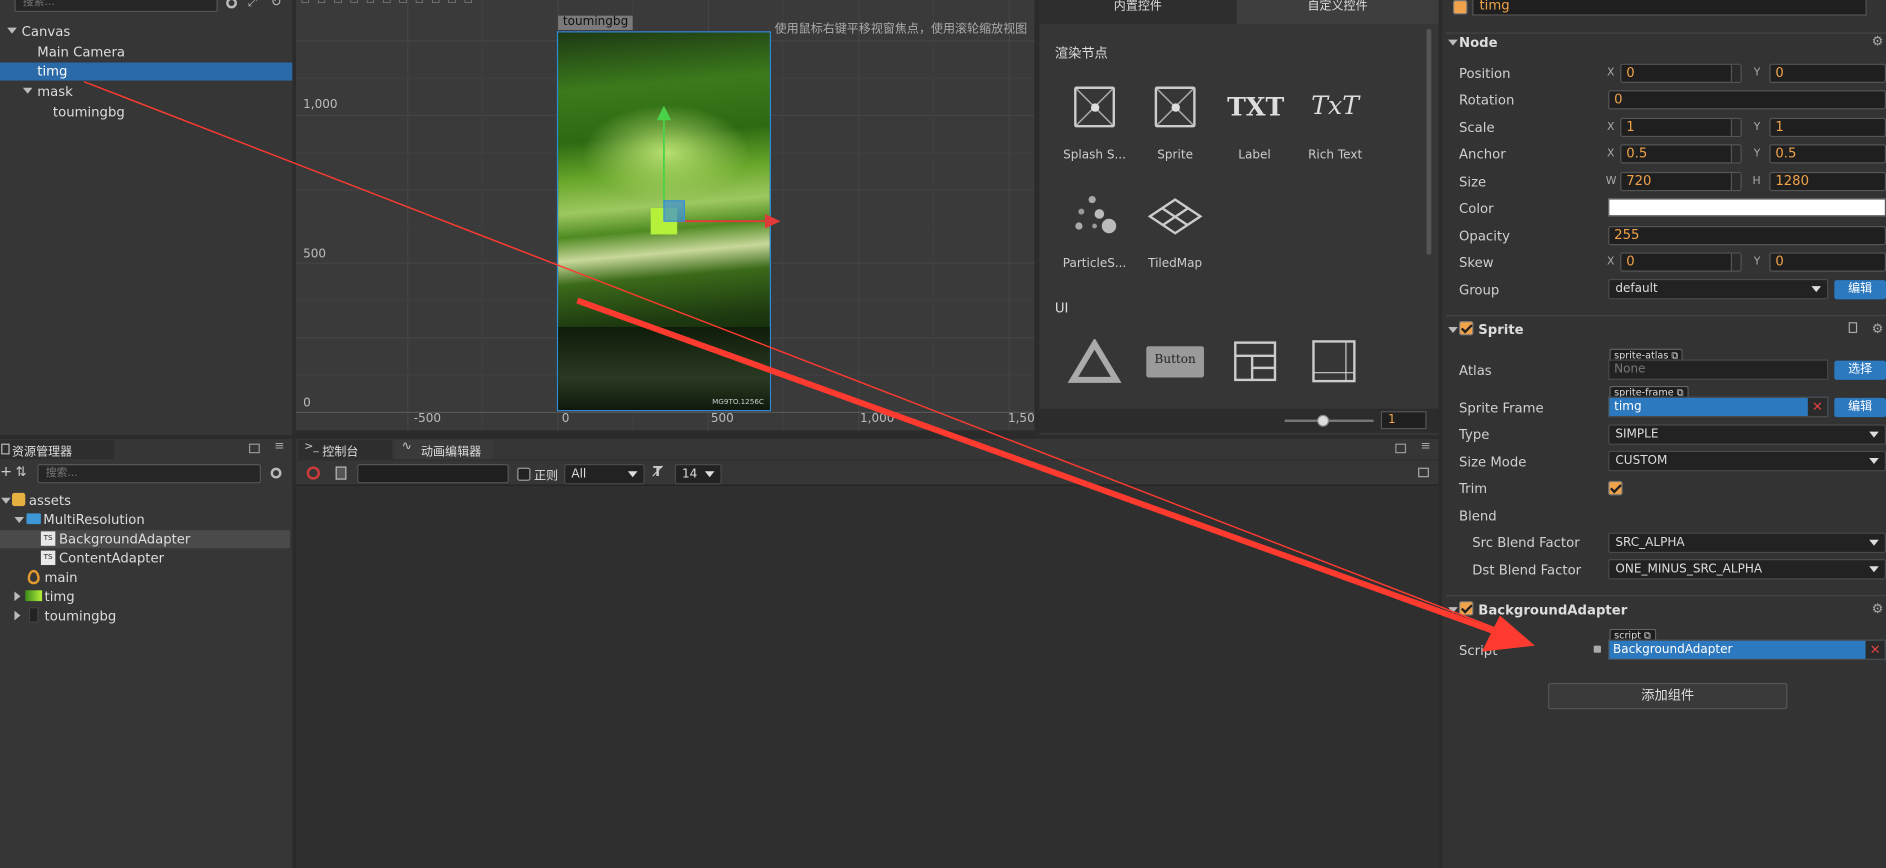 The image size is (1886, 868). What do you see at coordinates (34, 596) in the screenshot?
I see `image-icon` at bounding box center [34, 596].